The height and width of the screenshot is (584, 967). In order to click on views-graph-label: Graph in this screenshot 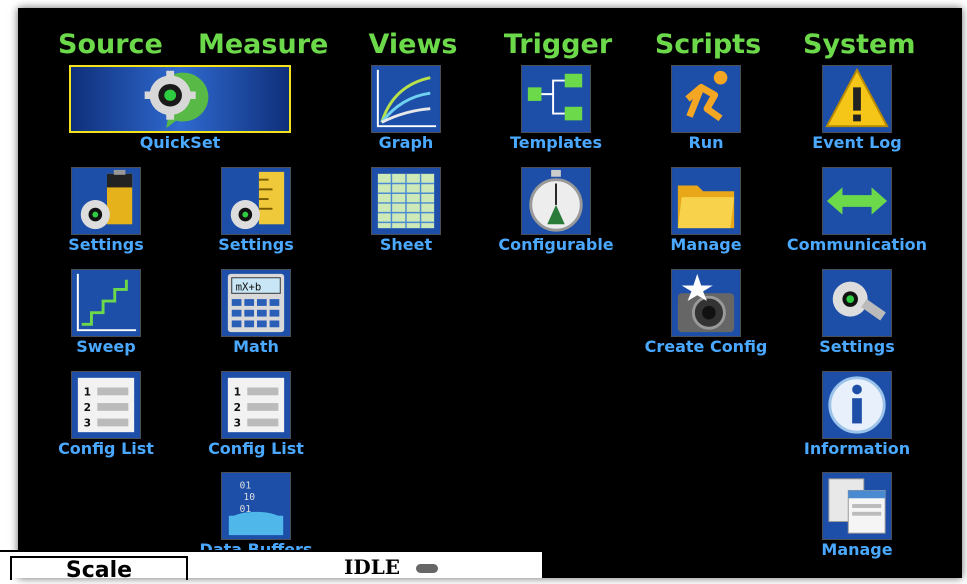, I will do `click(406, 142)`.